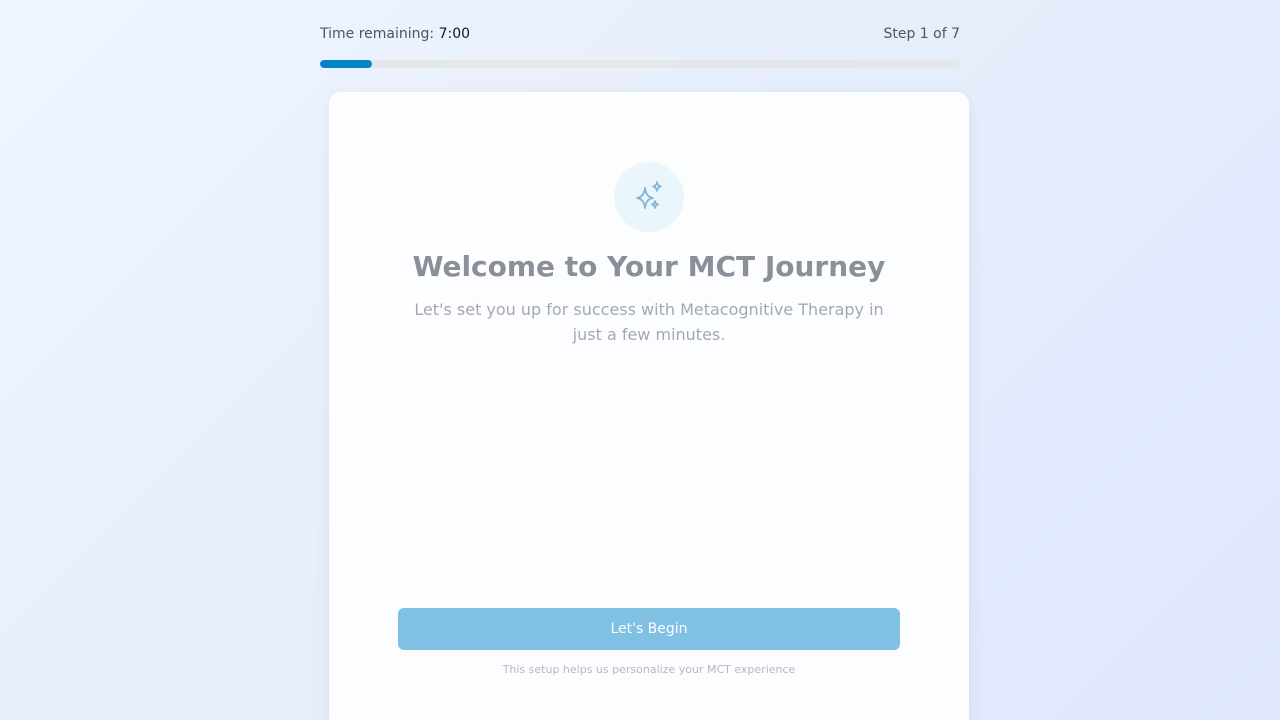  Describe the element at coordinates (640, 64) in the screenshot. I see `progress-bar` at that location.